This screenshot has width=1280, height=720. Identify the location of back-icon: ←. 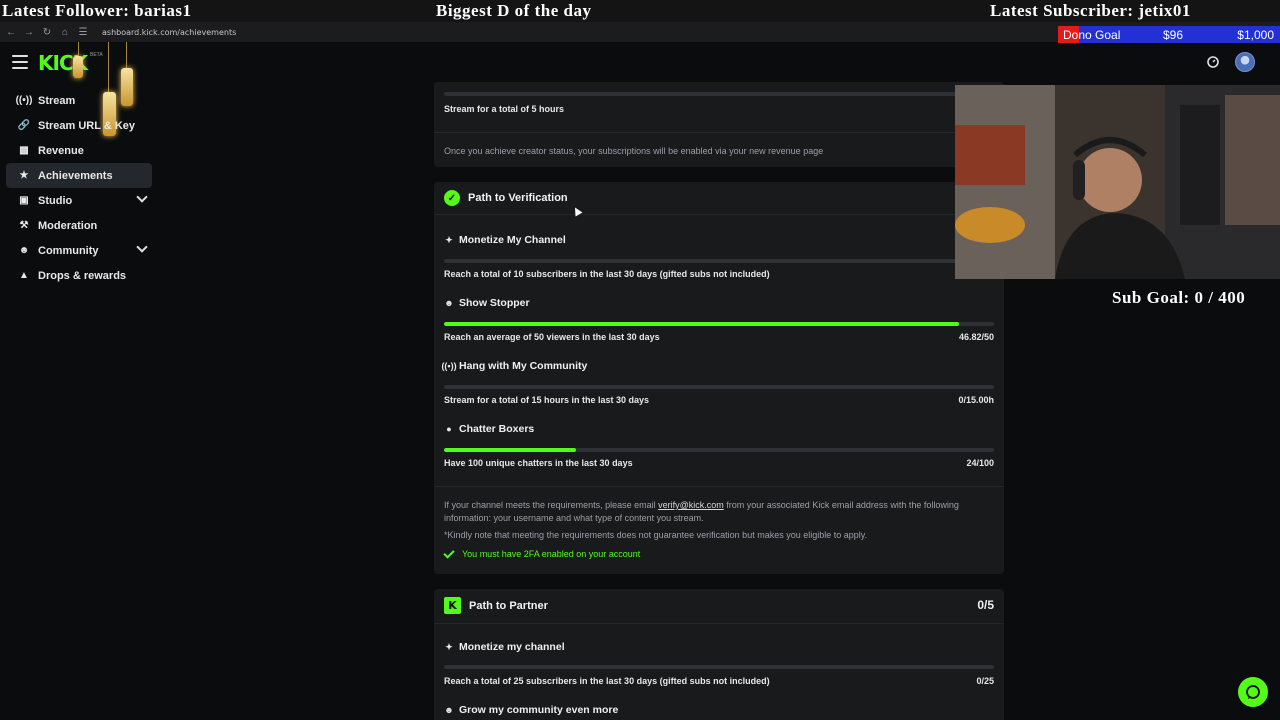
(11, 32).